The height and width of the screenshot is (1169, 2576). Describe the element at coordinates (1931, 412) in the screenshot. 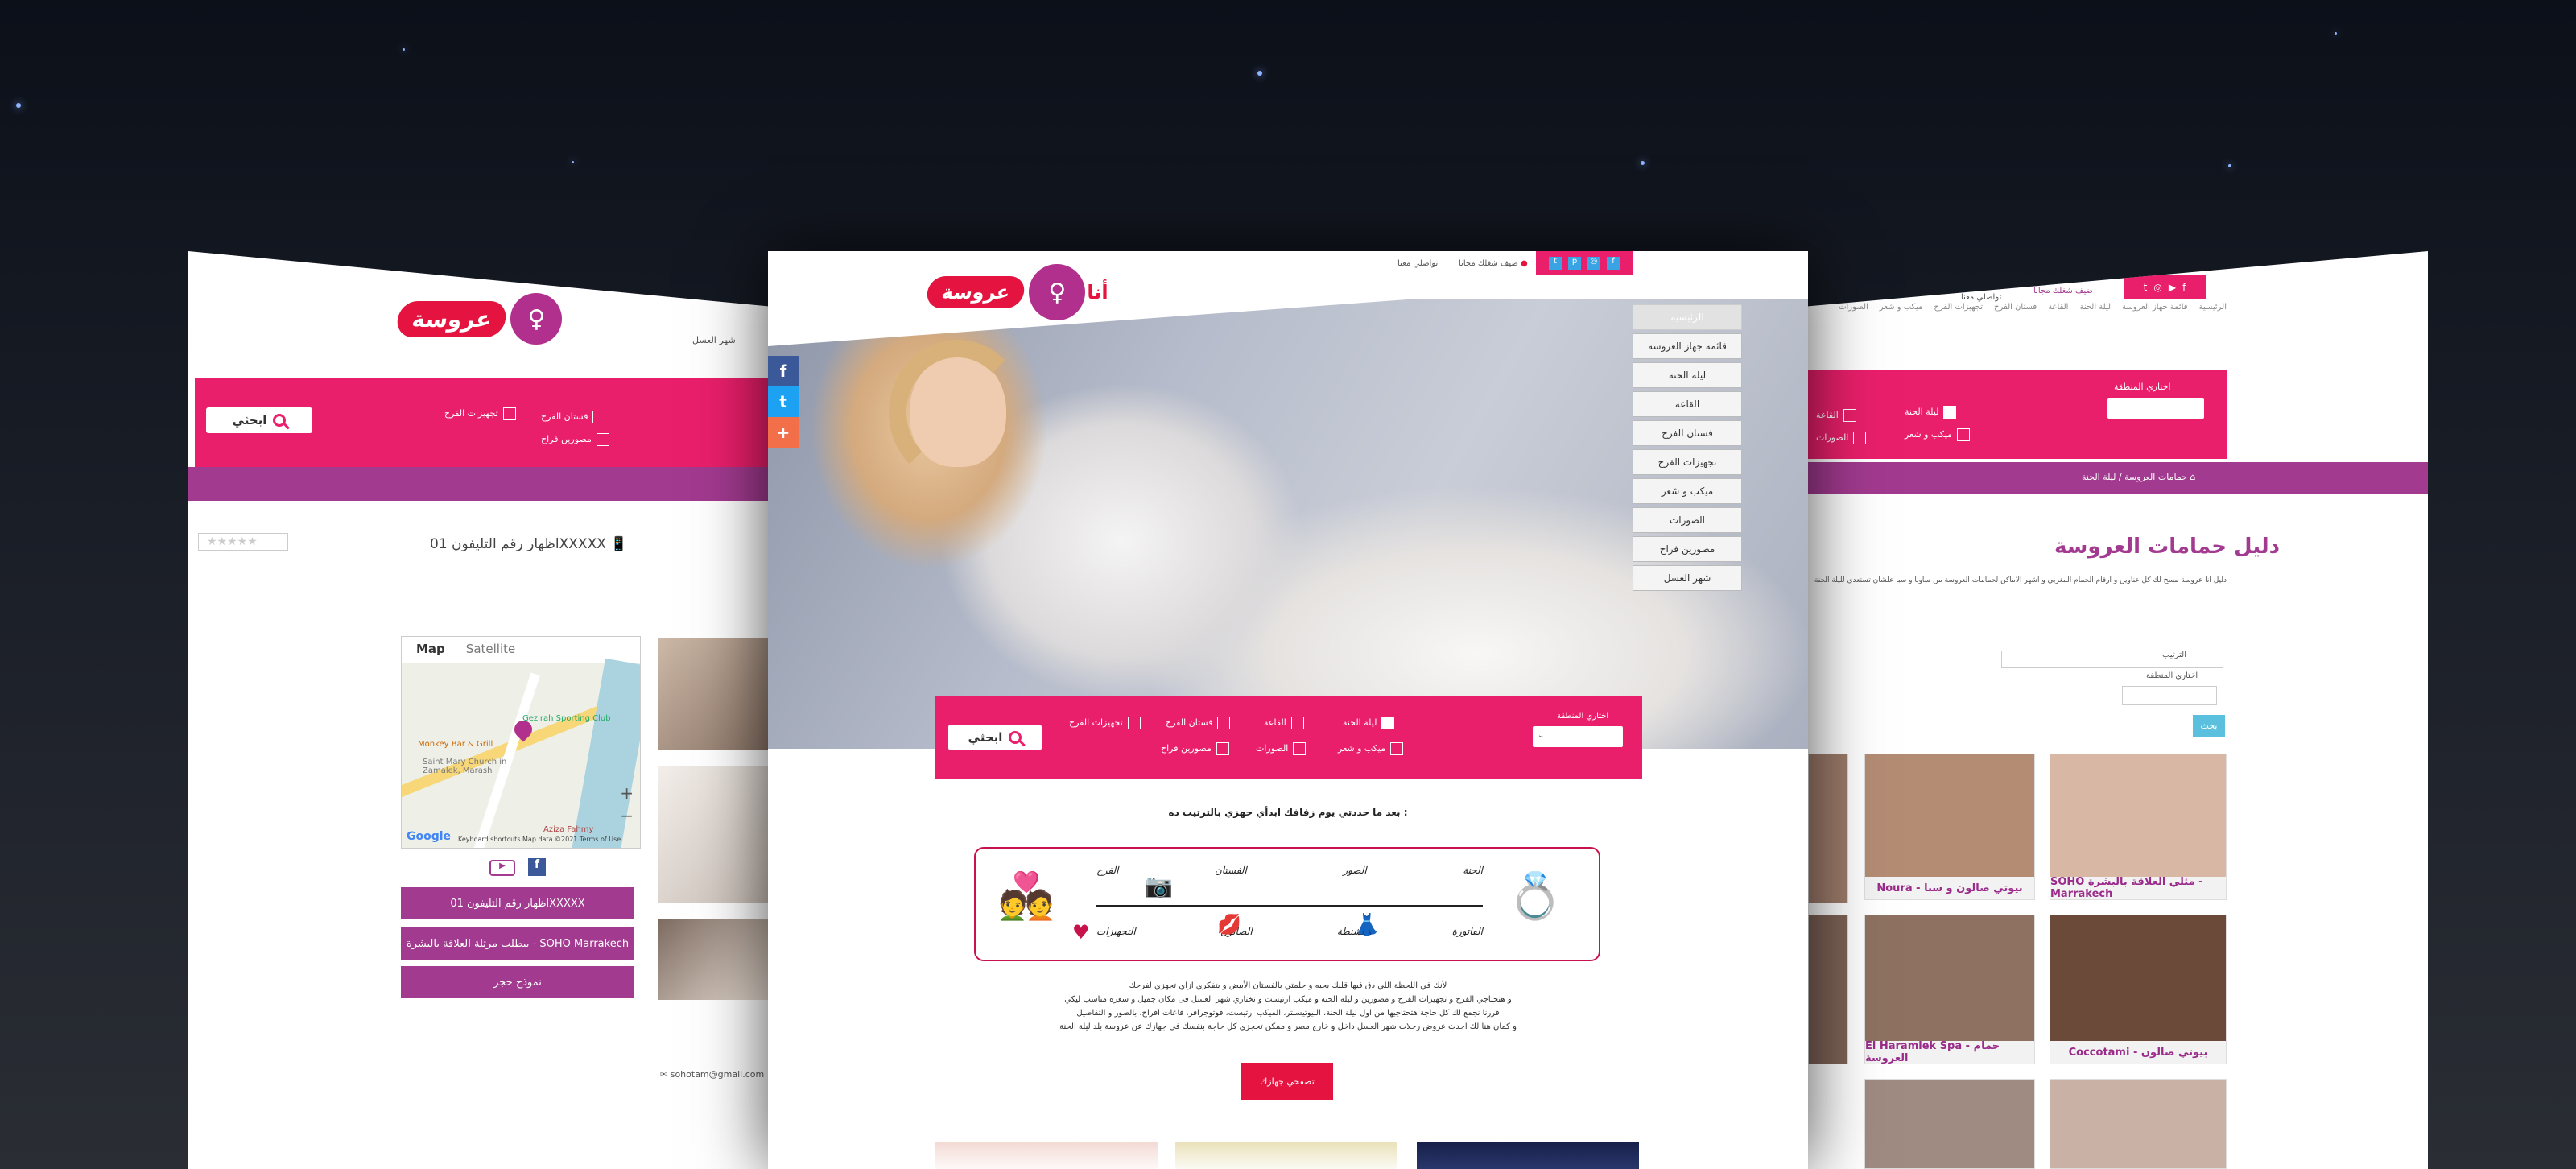

I see `filter-checkbox: ليلة الحنة` at that location.